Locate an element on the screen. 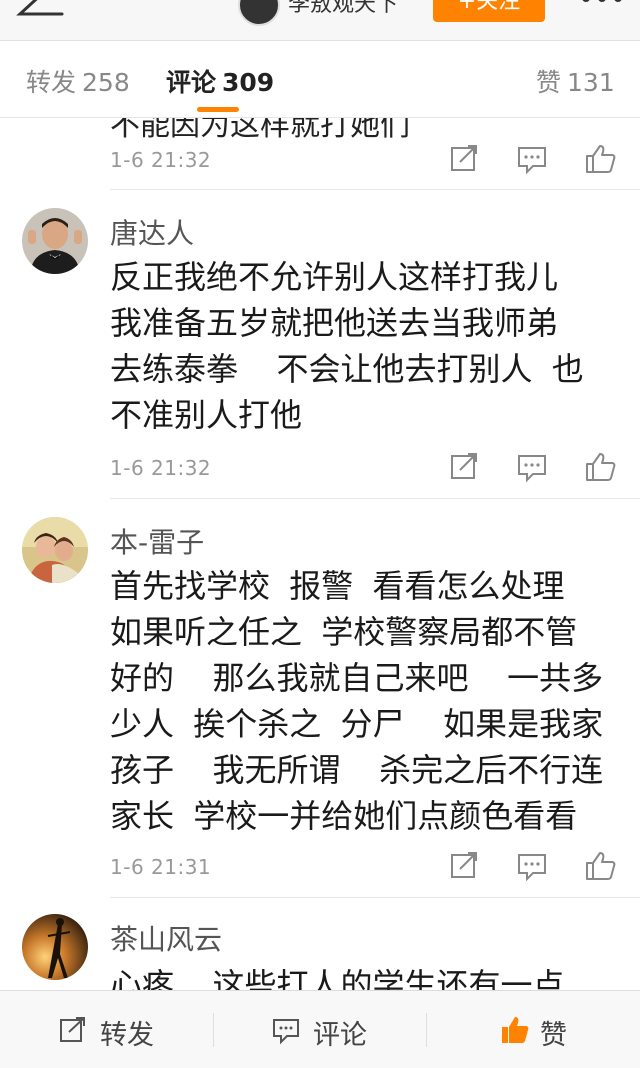 Image resolution: width=640 pixels, height=1068 pixels. comment-button: 评论 is located at coordinates (319, 1029).